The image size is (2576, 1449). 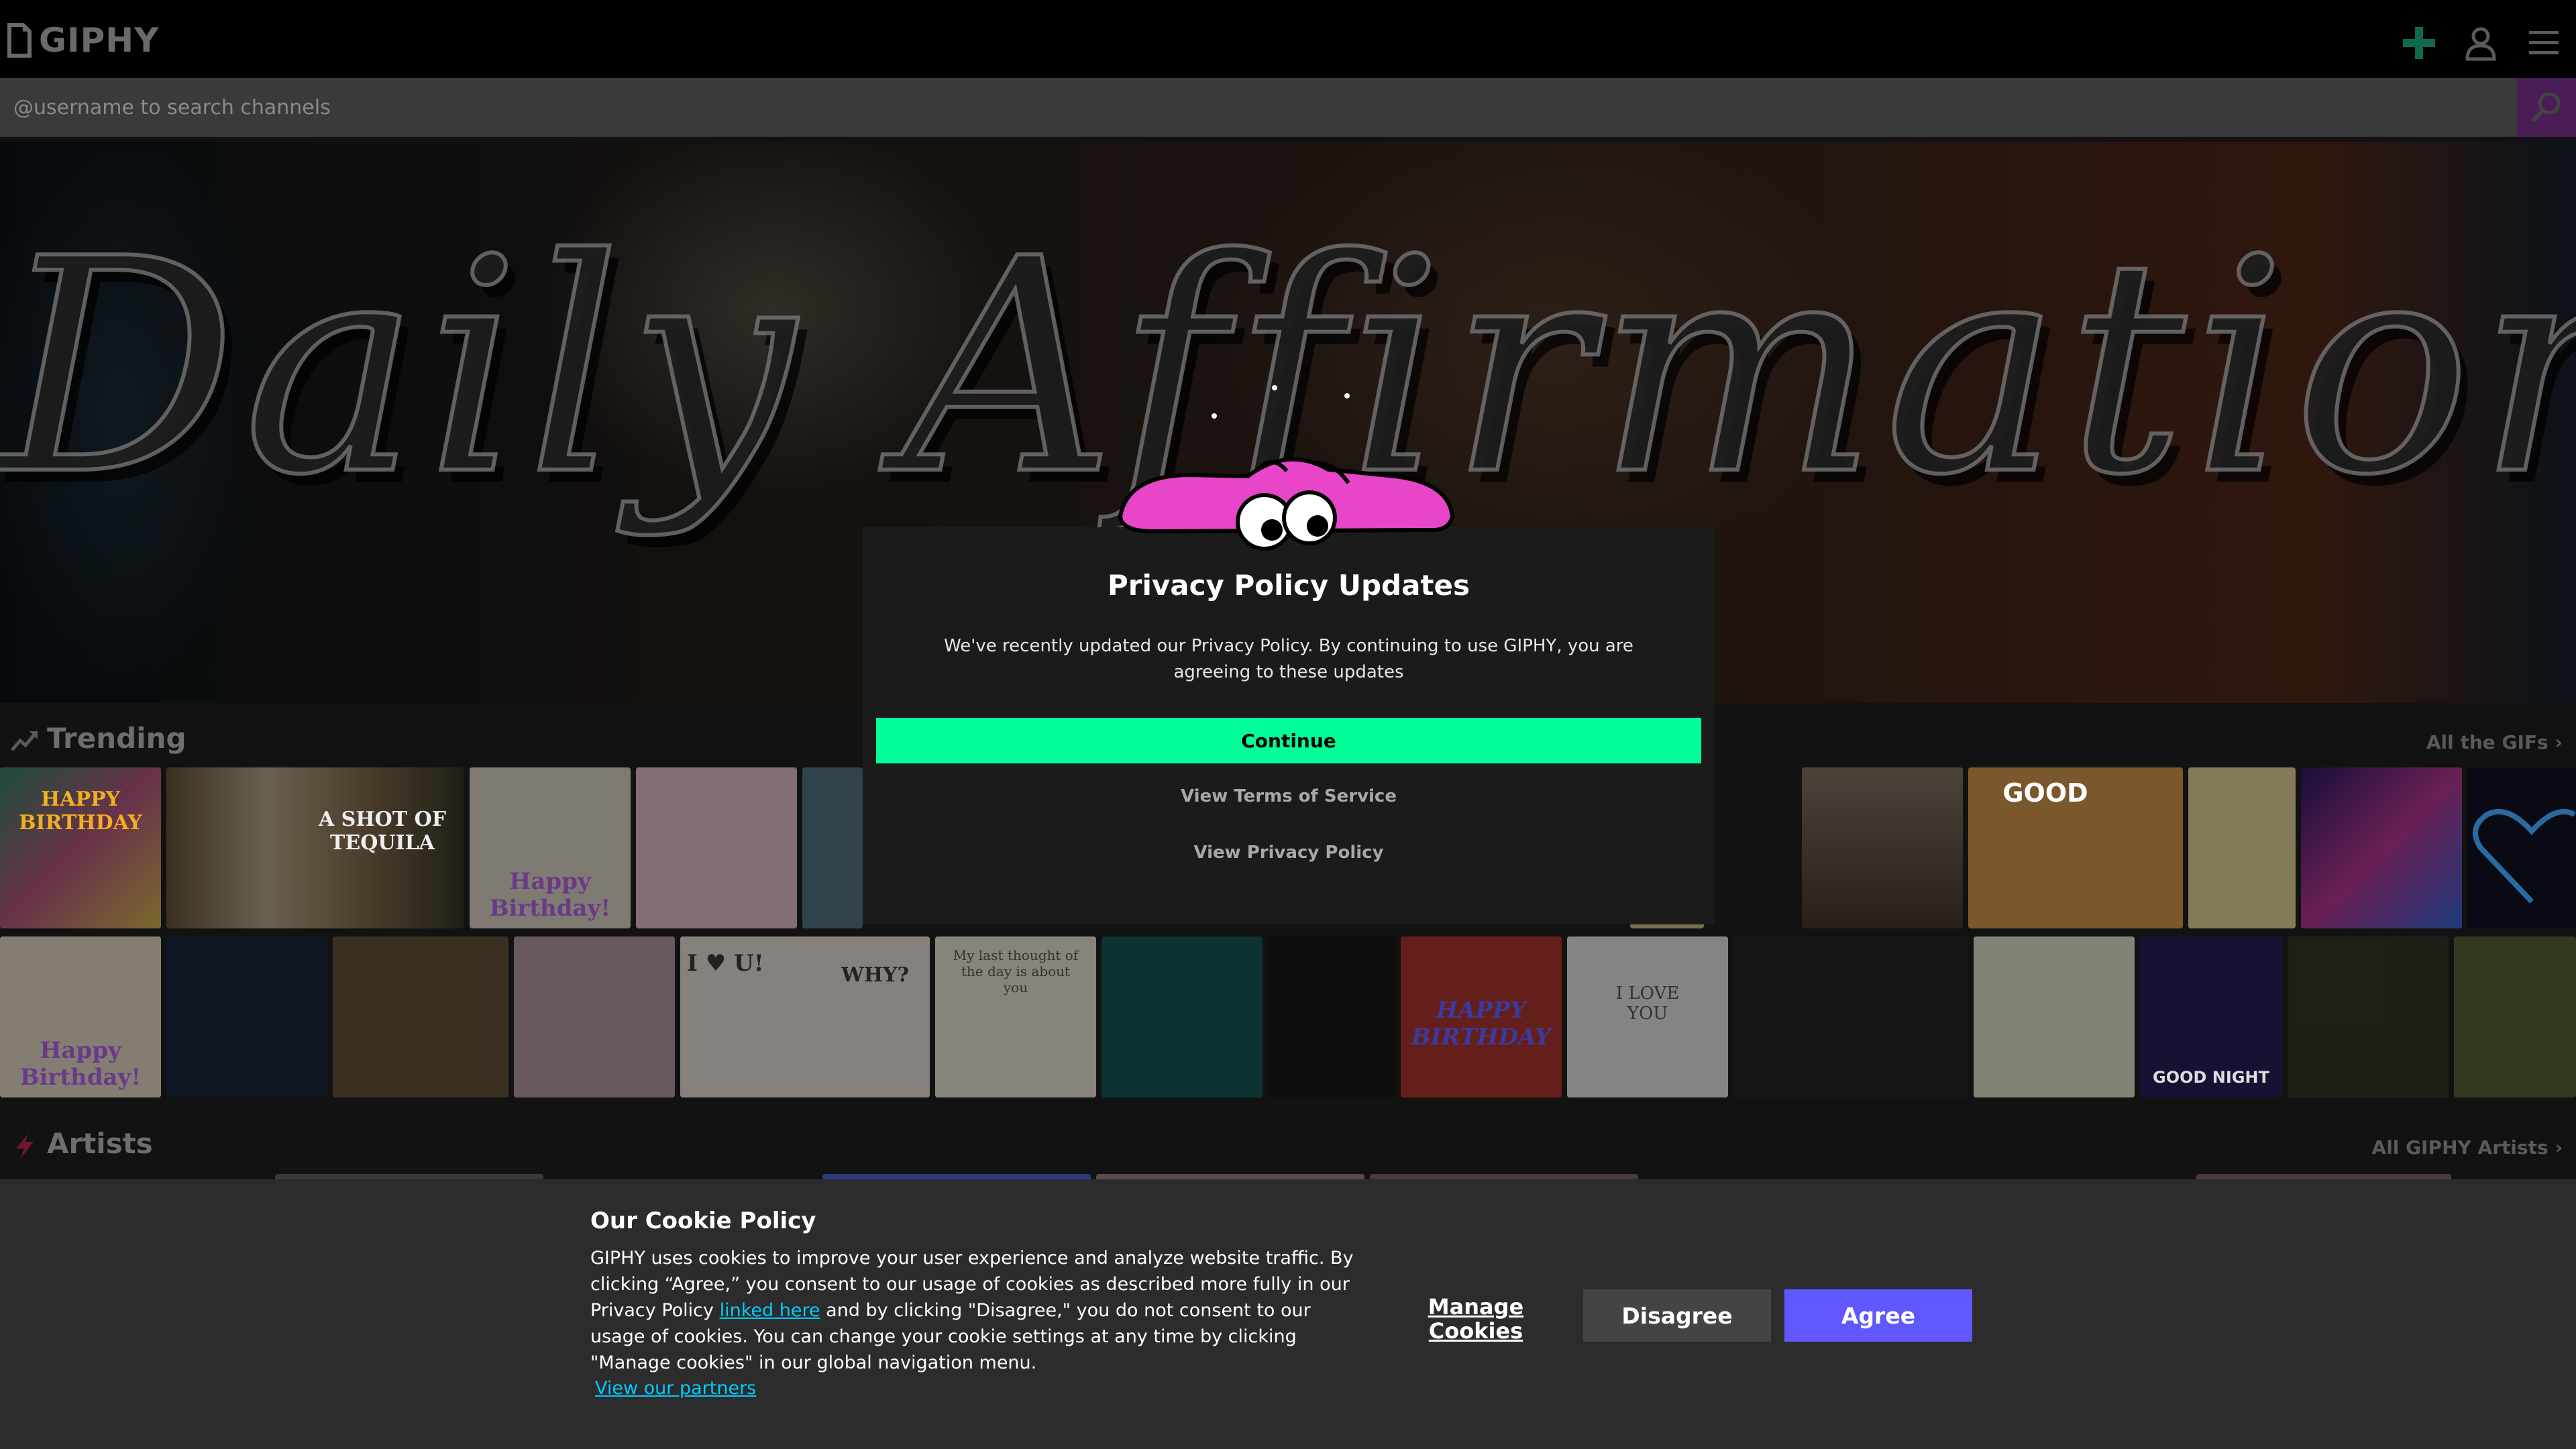 What do you see at coordinates (1288, 1145) in the screenshot?
I see `artists-header: Artists All GIPHY Artists ›` at bounding box center [1288, 1145].